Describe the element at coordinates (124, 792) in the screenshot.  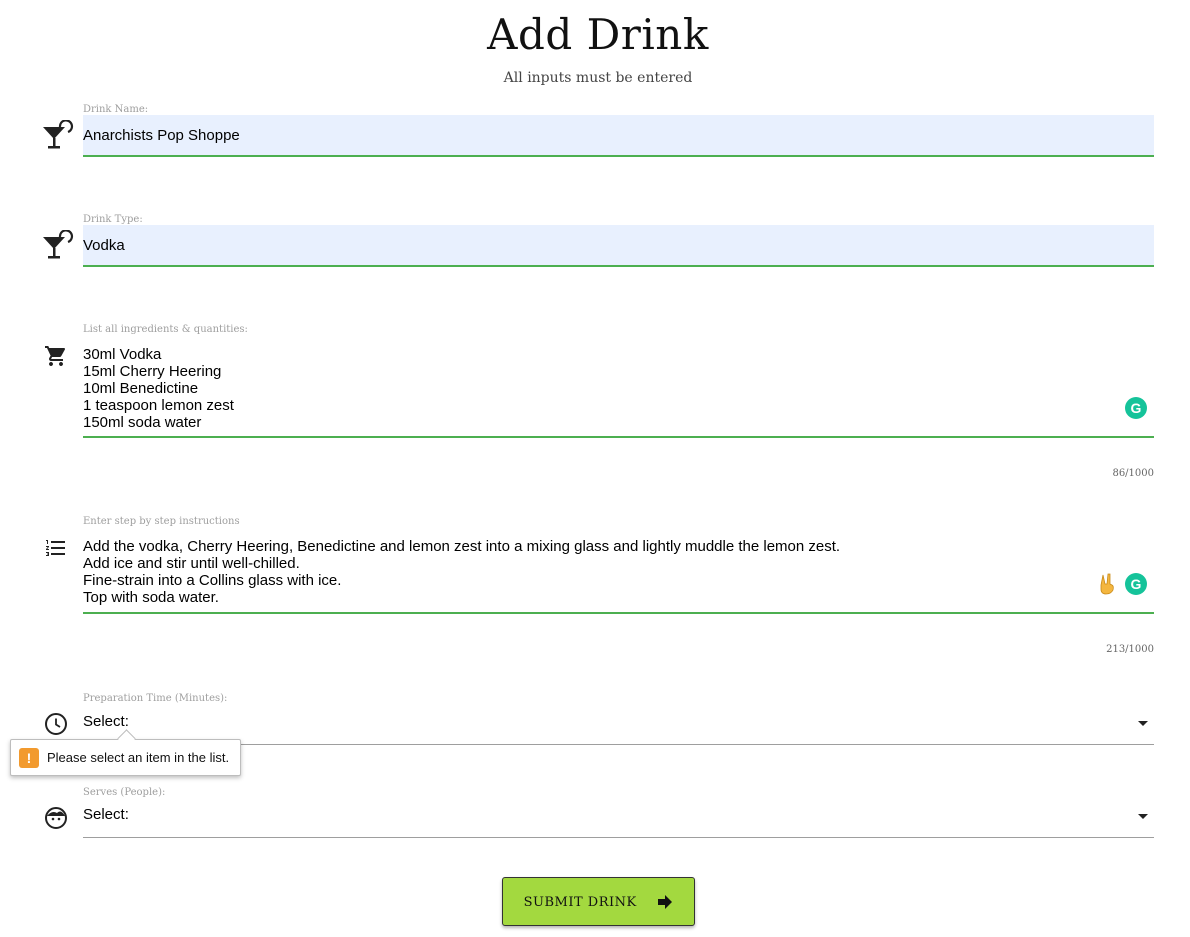
I see `serves-label: Serves (People):` at that location.